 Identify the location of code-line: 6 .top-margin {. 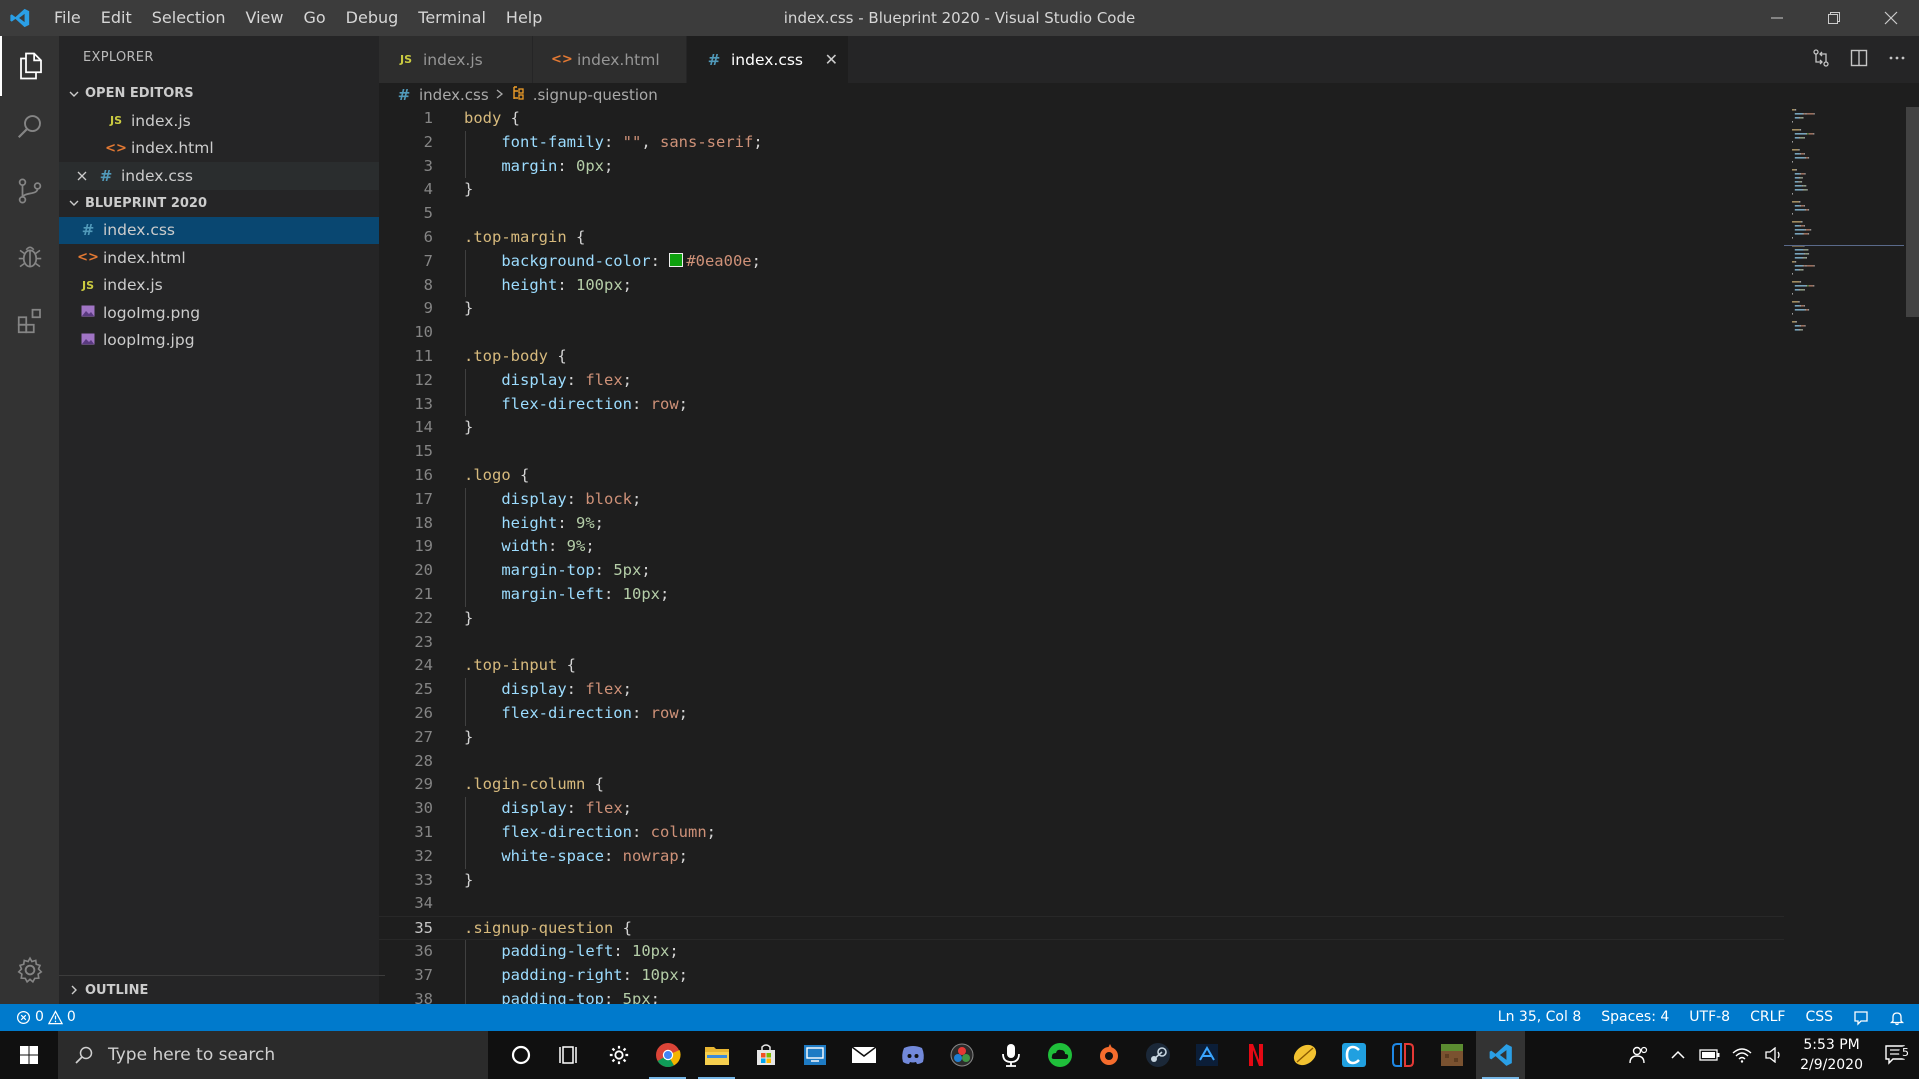
(1081, 238).